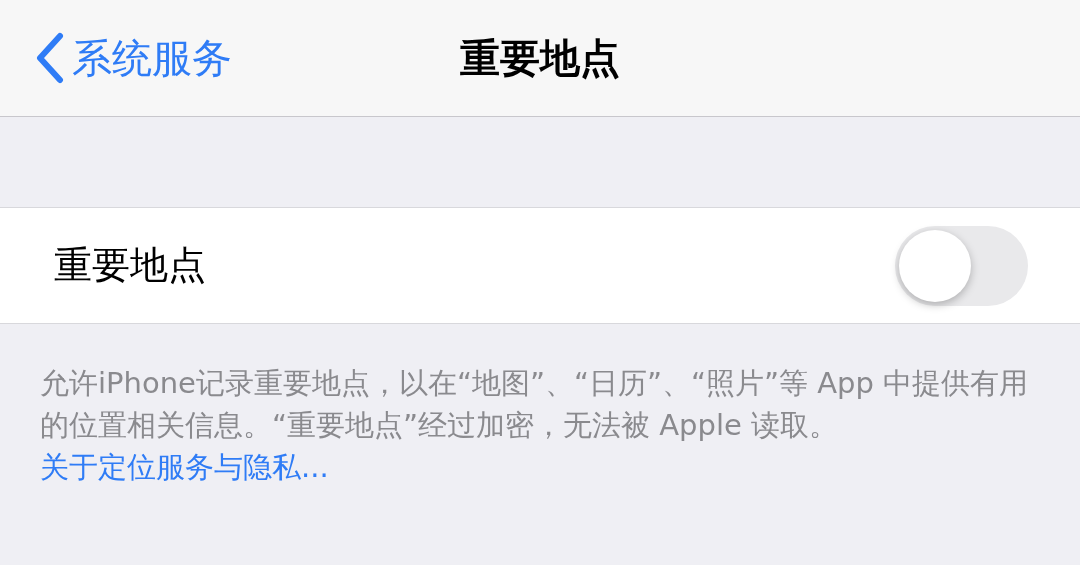 The image size is (1080, 565). What do you see at coordinates (49, 58) in the screenshot?
I see `back-chevron-icon` at bounding box center [49, 58].